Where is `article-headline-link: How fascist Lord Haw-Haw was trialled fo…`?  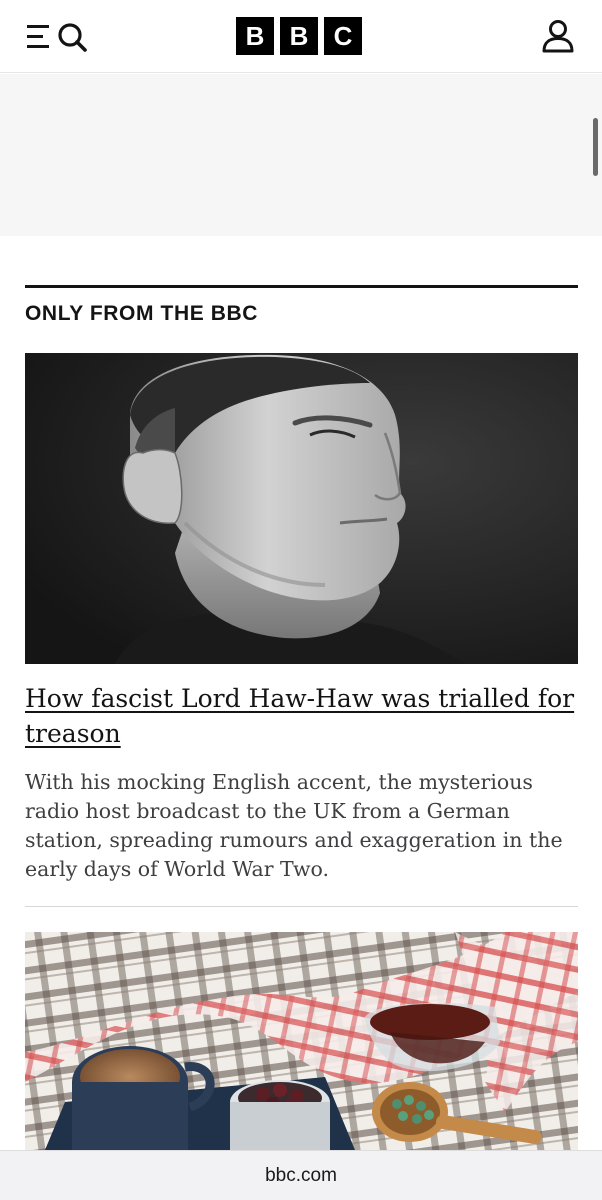 article-headline-link: How fascist Lord Haw-Haw was trialled fo… is located at coordinates (301, 716).